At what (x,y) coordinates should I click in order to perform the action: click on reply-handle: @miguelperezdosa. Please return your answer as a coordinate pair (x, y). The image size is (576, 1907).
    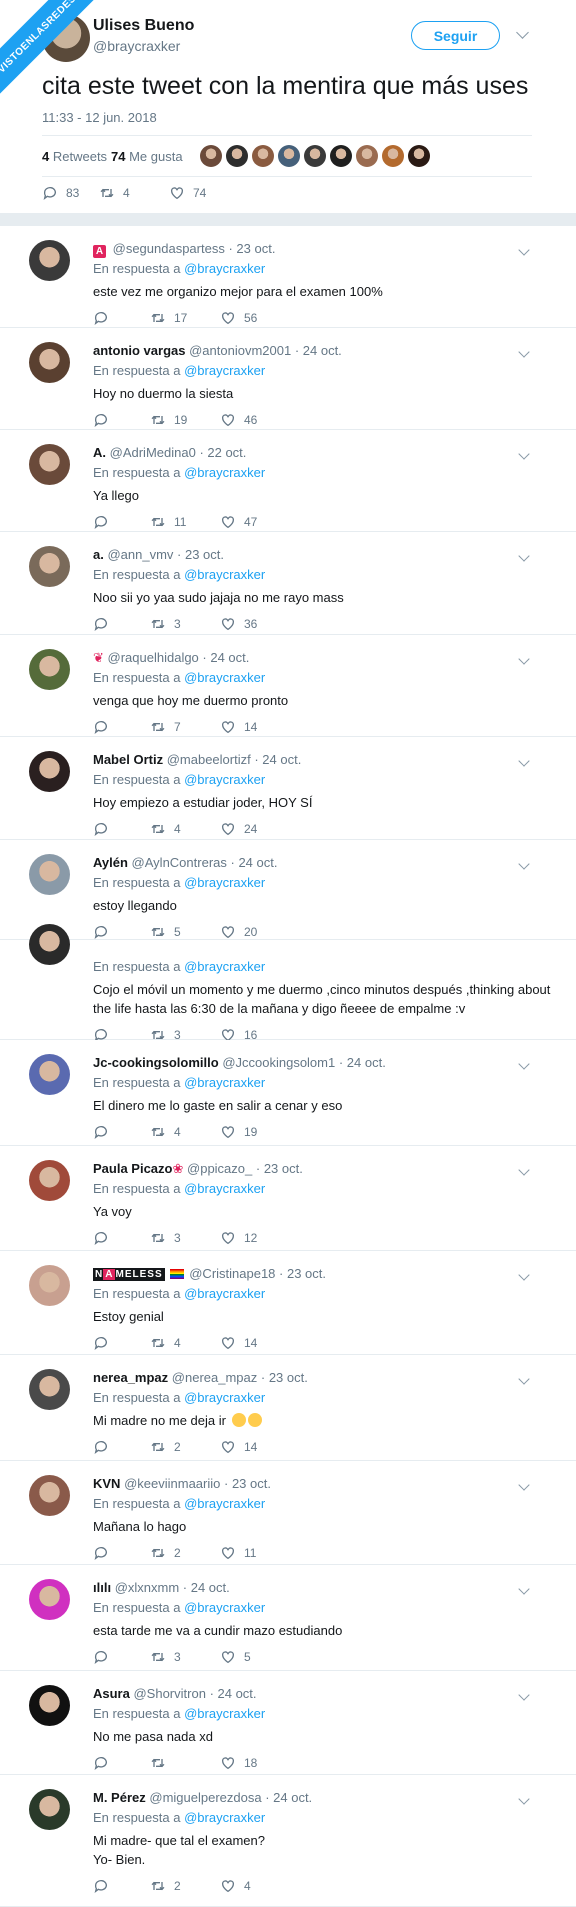
    Looking at the image, I should click on (205, 1797).